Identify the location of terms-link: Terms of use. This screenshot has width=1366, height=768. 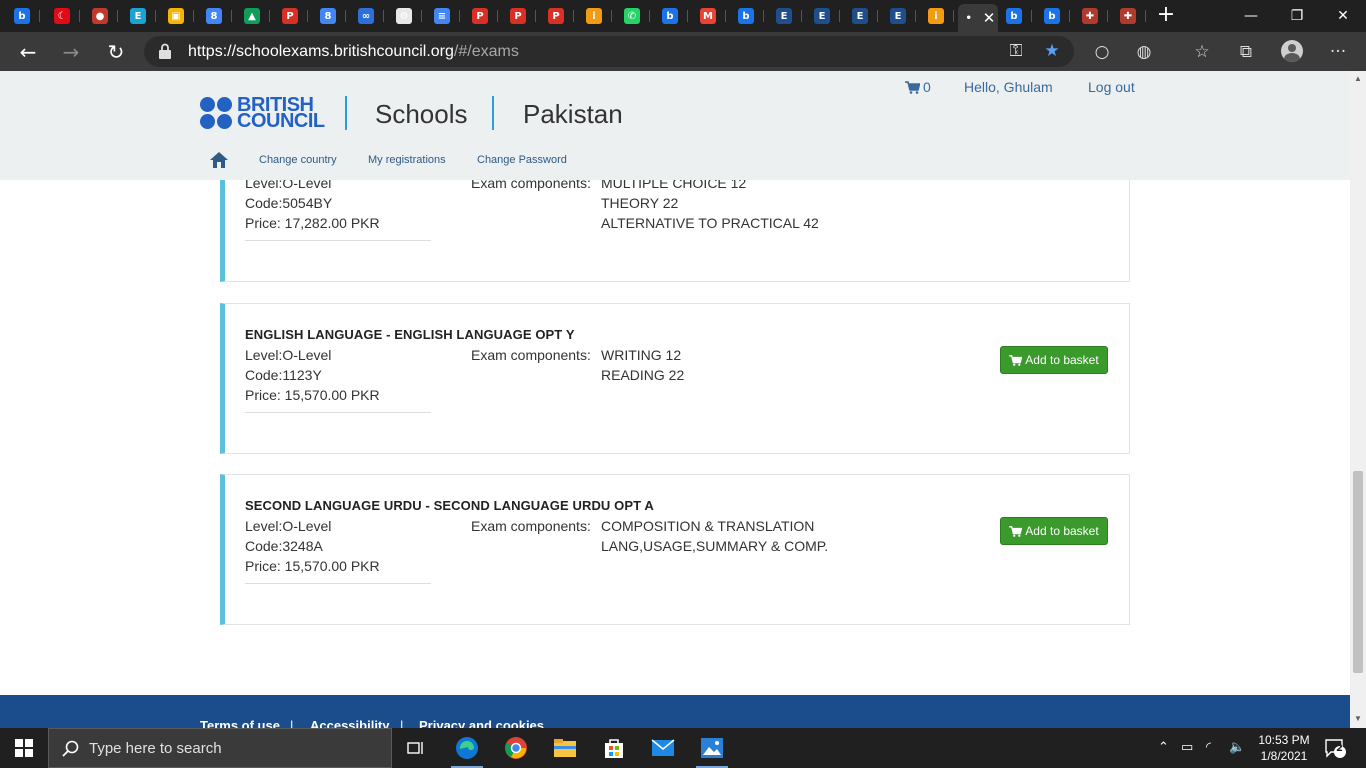
(240, 723).